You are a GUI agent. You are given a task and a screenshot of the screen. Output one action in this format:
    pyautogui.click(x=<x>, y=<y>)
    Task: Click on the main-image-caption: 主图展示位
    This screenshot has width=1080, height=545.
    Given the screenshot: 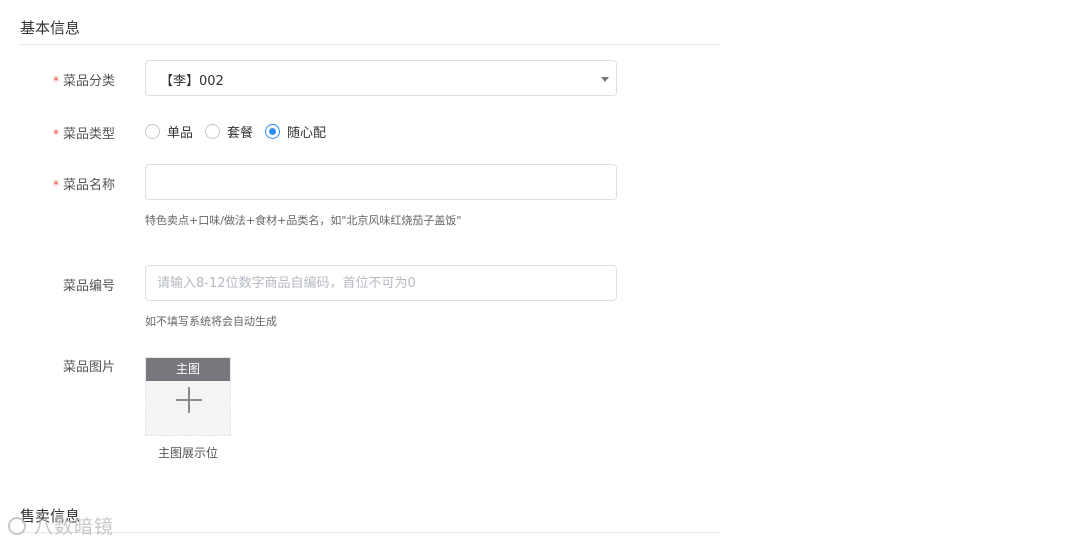 What is the action you would take?
    pyautogui.click(x=187, y=453)
    